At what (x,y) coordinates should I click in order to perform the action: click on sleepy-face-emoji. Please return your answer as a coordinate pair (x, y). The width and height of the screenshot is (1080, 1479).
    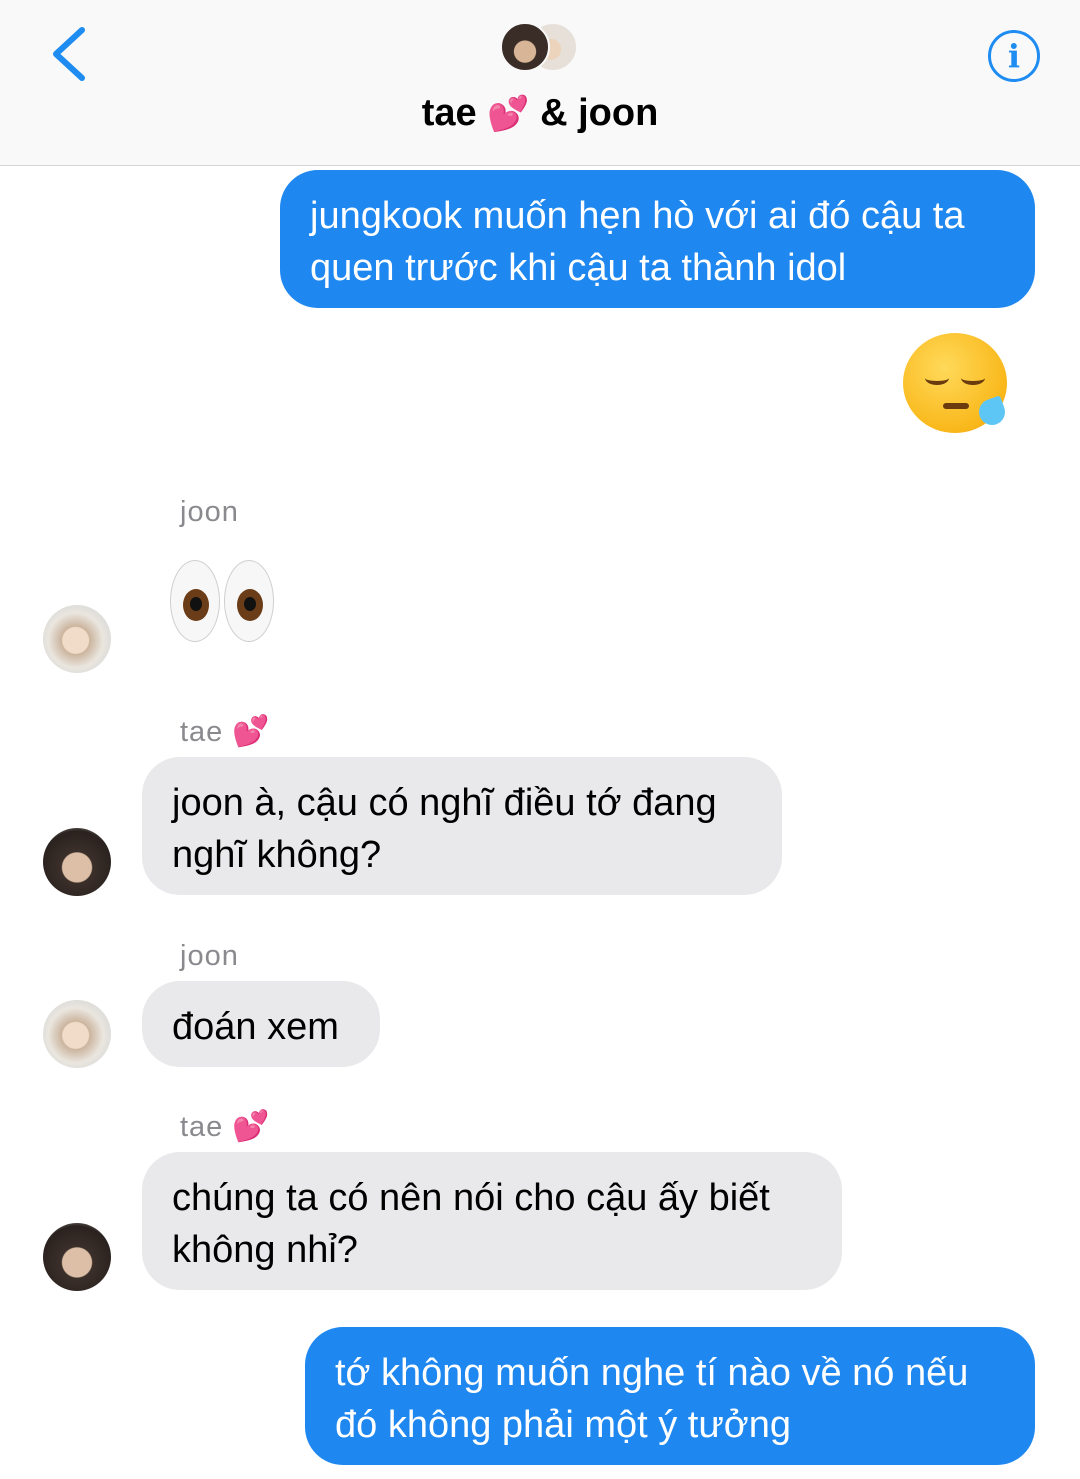
    Looking at the image, I should click on (956, 383).